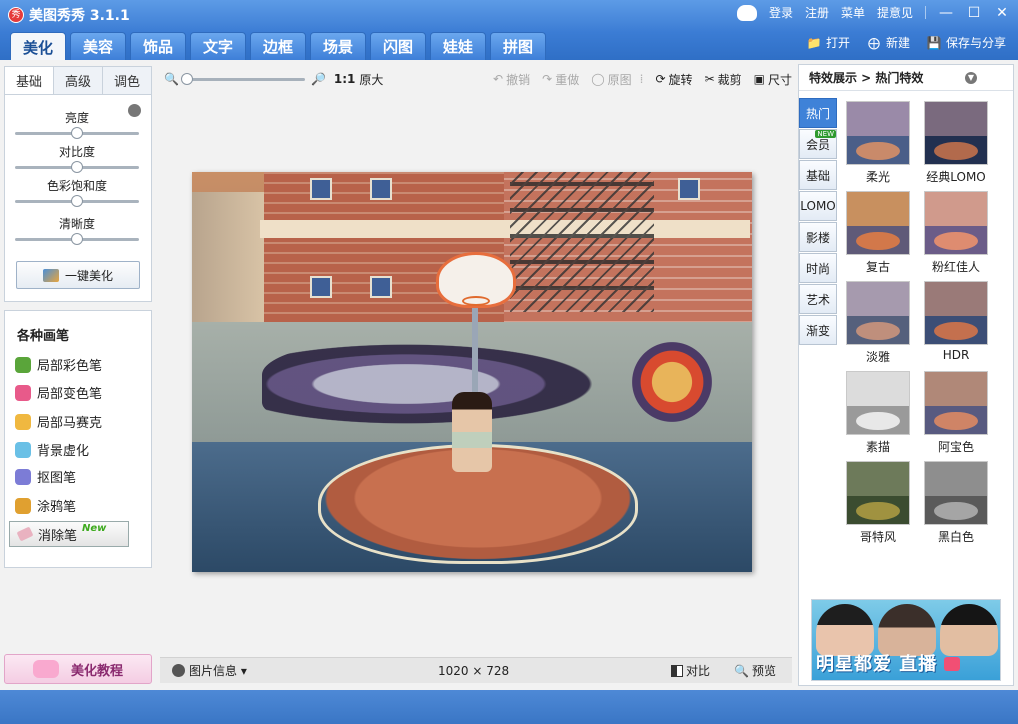 This screenshot has height=724, width=1018. What do you see at coordinates (45, 476) in the screenshot?
I see `brush-item-cutout: 抠图笔` at bounding box center [45, 476].